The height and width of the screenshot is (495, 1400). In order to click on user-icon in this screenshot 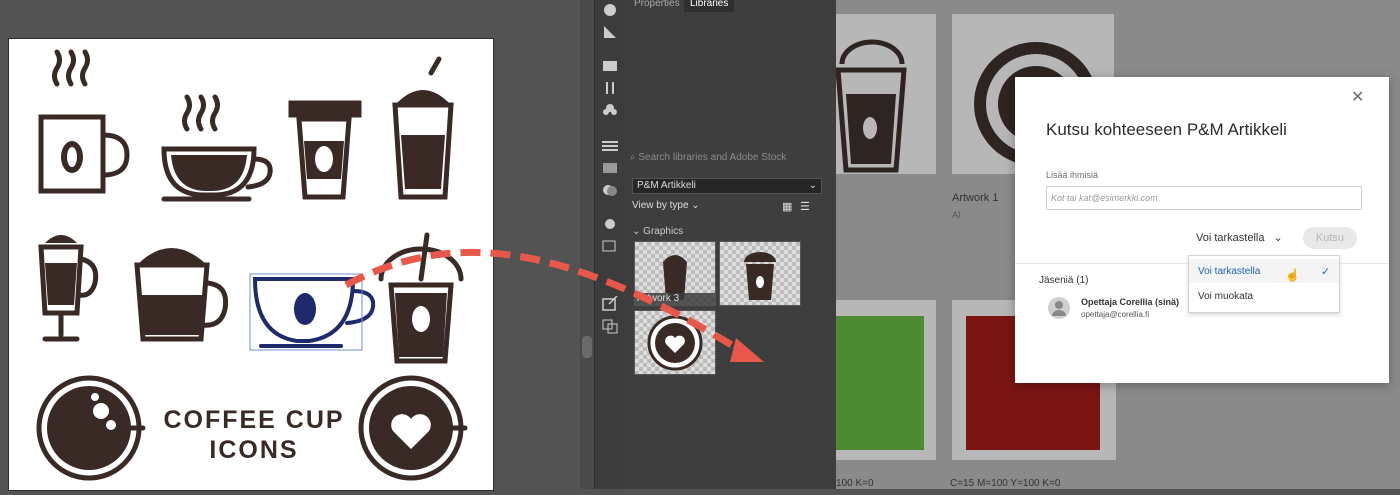, I will do `click(1059, 308)`.